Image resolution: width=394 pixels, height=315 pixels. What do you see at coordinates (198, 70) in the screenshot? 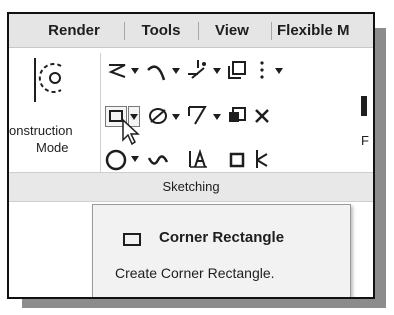
I see `points-icon` at bounding box center [198, 70].